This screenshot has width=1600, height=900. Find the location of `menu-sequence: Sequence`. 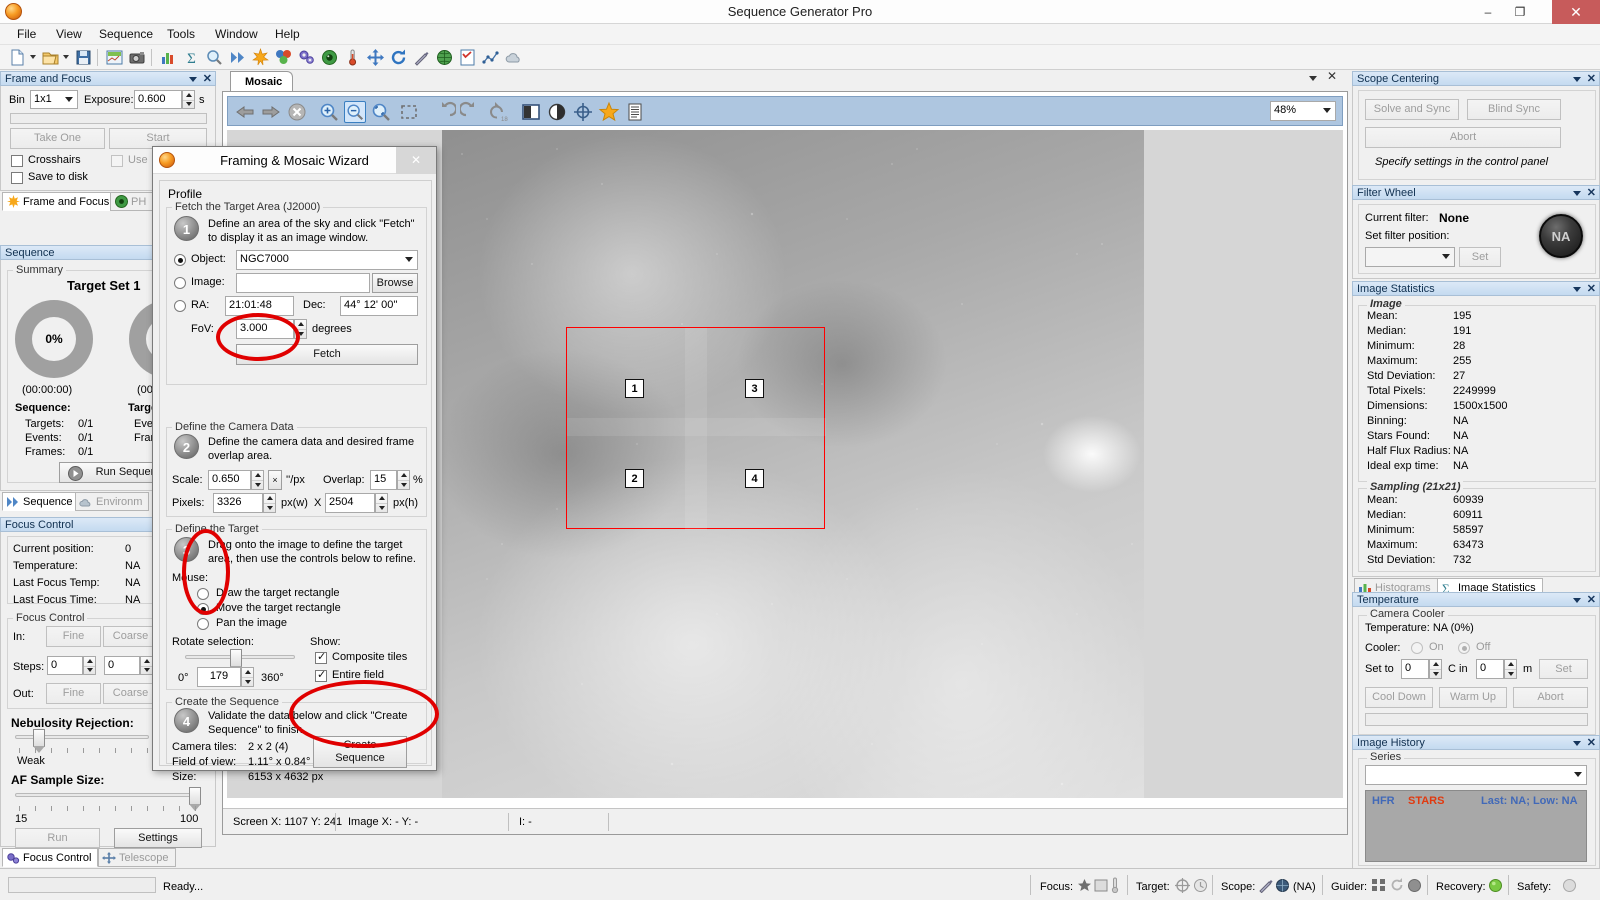

menu-sequence: Sequence is located at coordinates (126, 34).